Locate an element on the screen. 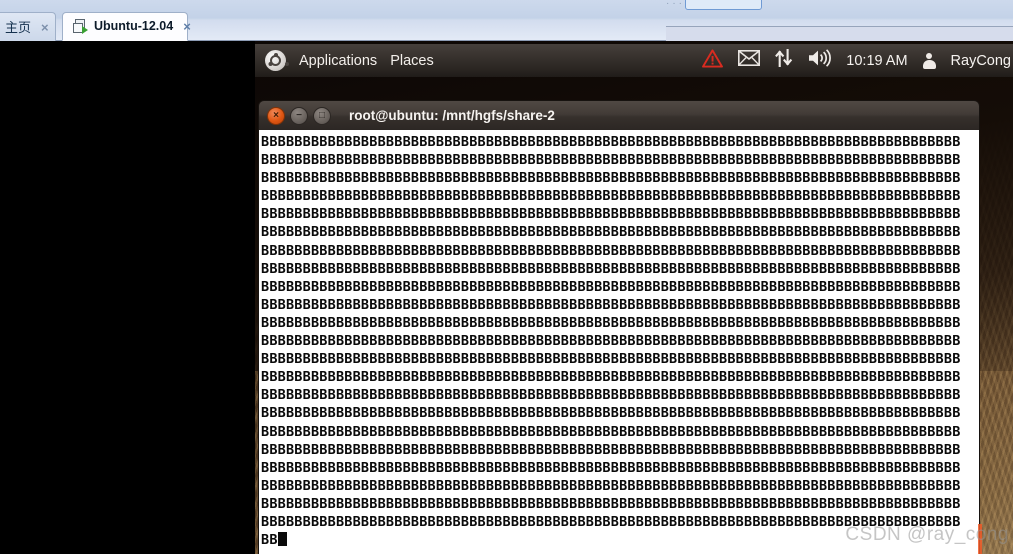 Image resolution: width=1013 pixels, height=554 pixels. window-close-button: × is located at coordinates (276, 115).